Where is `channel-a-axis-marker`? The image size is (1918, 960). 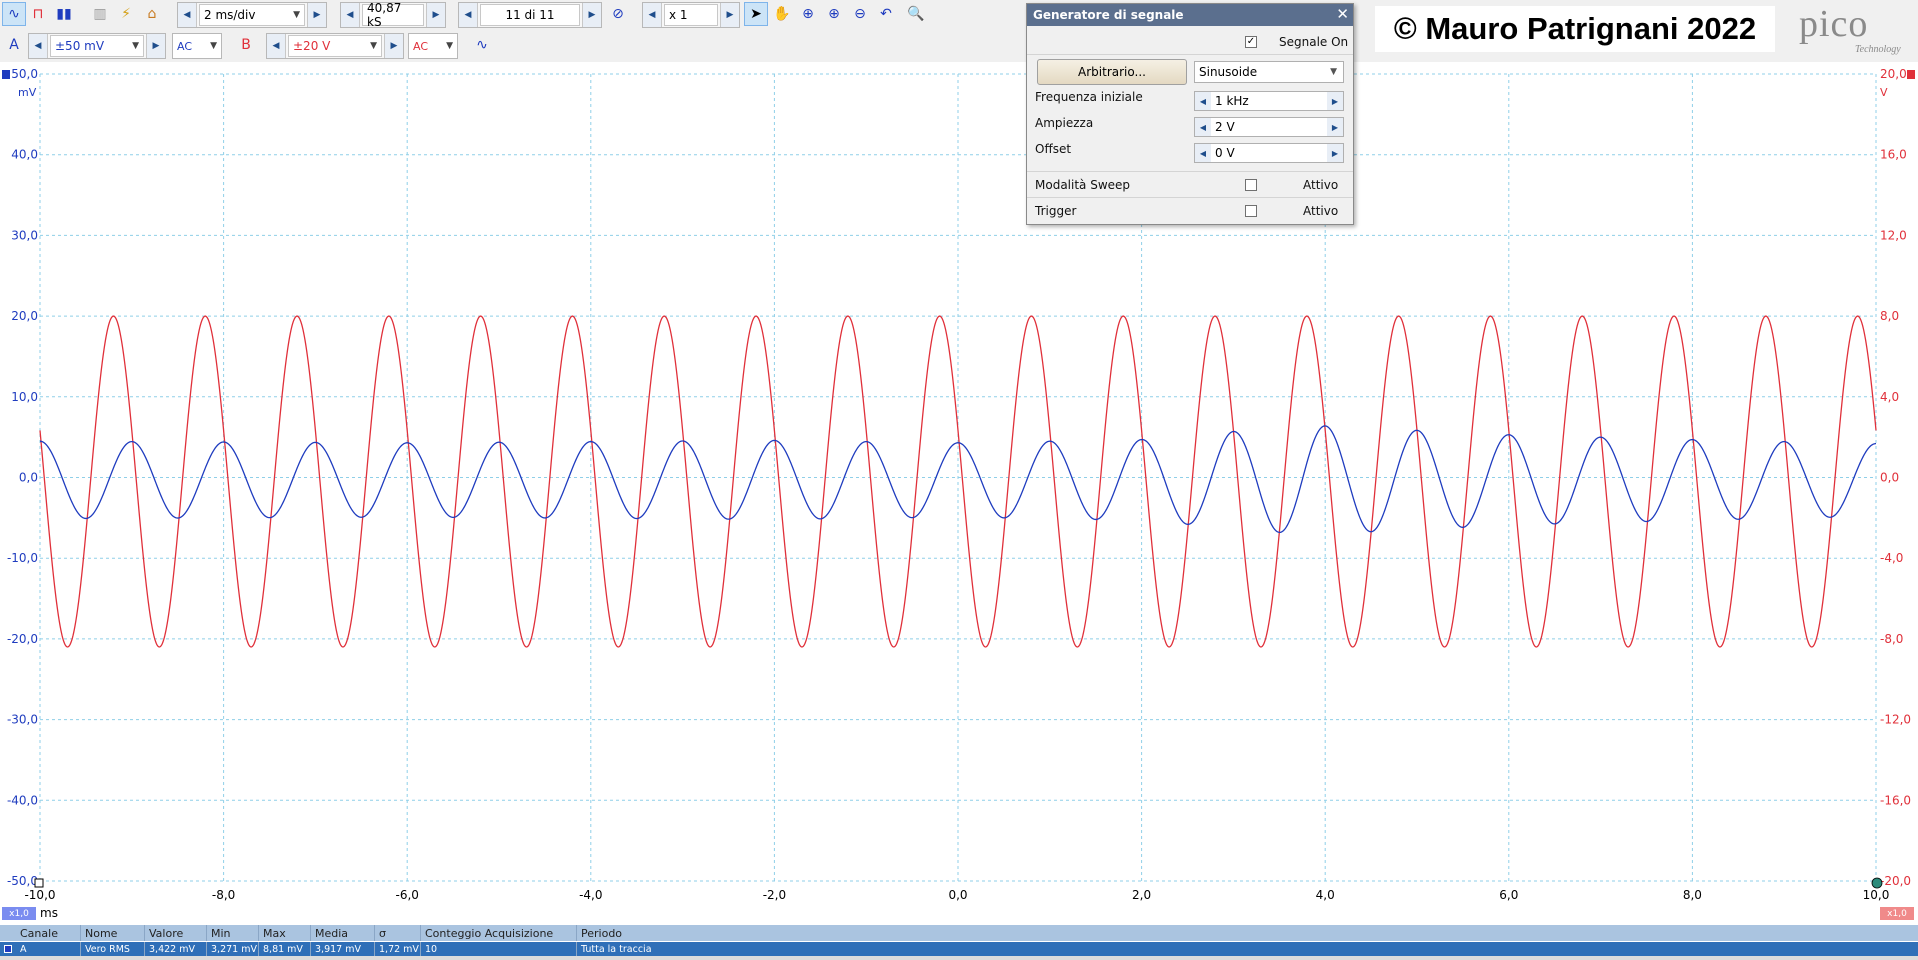
channel-a-axis-marker is located at coordinates (6, 74).